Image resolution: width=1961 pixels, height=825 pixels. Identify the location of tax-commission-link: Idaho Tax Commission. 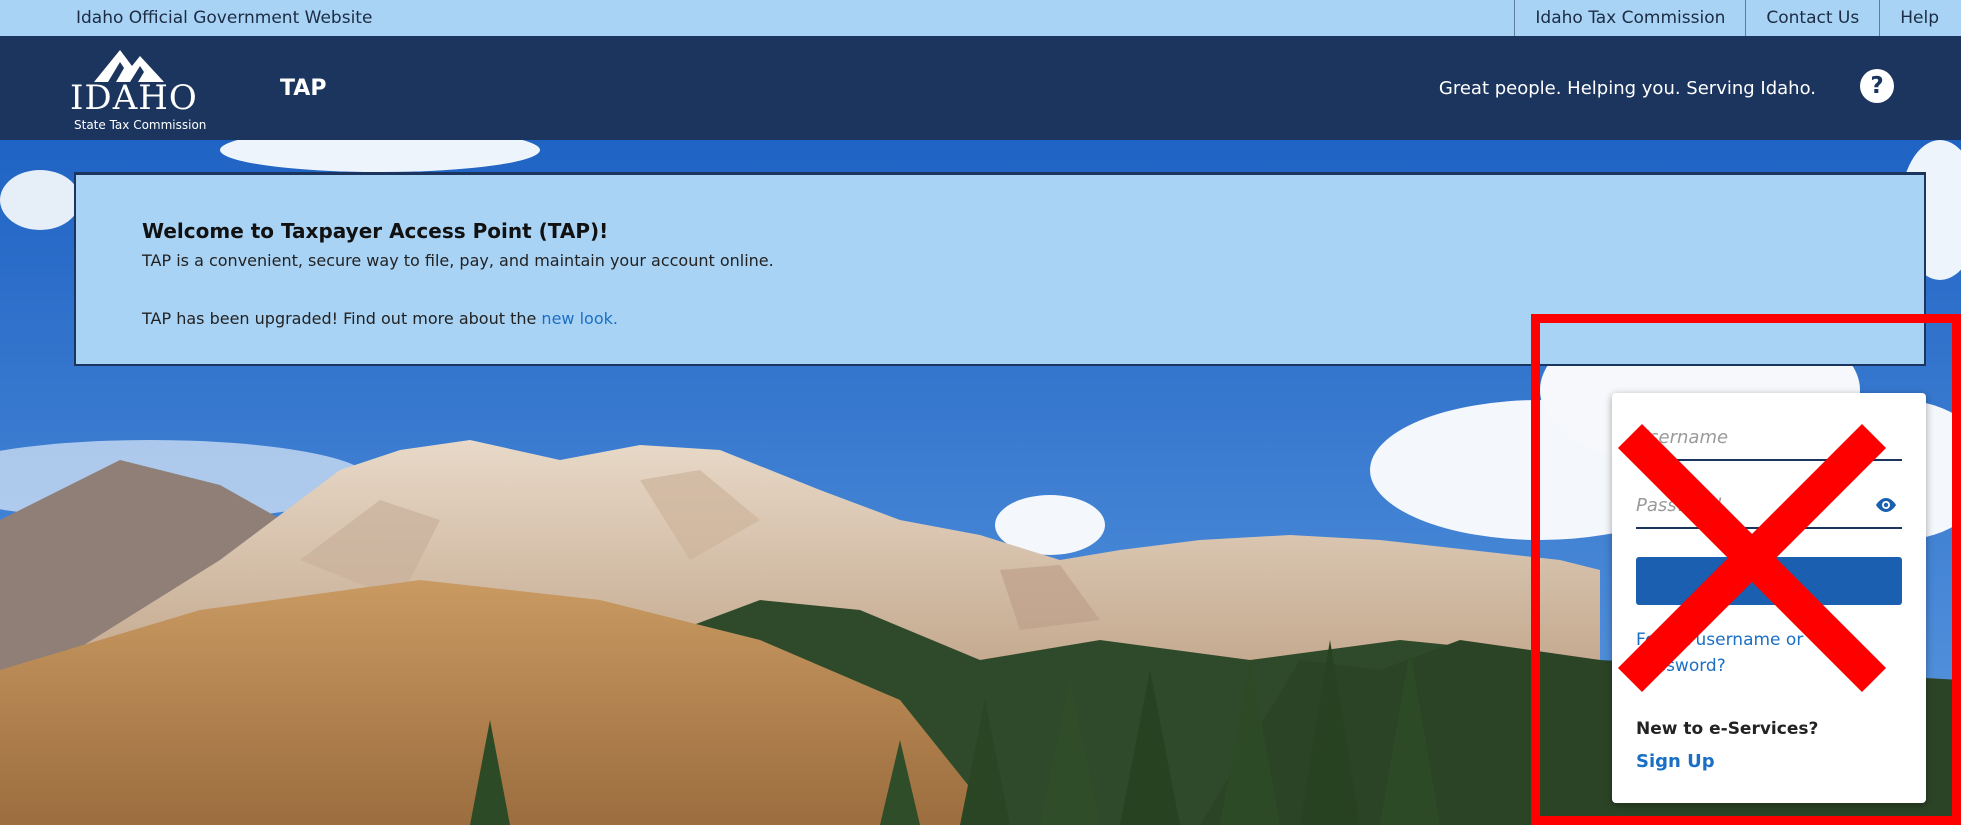
(1629, 18).